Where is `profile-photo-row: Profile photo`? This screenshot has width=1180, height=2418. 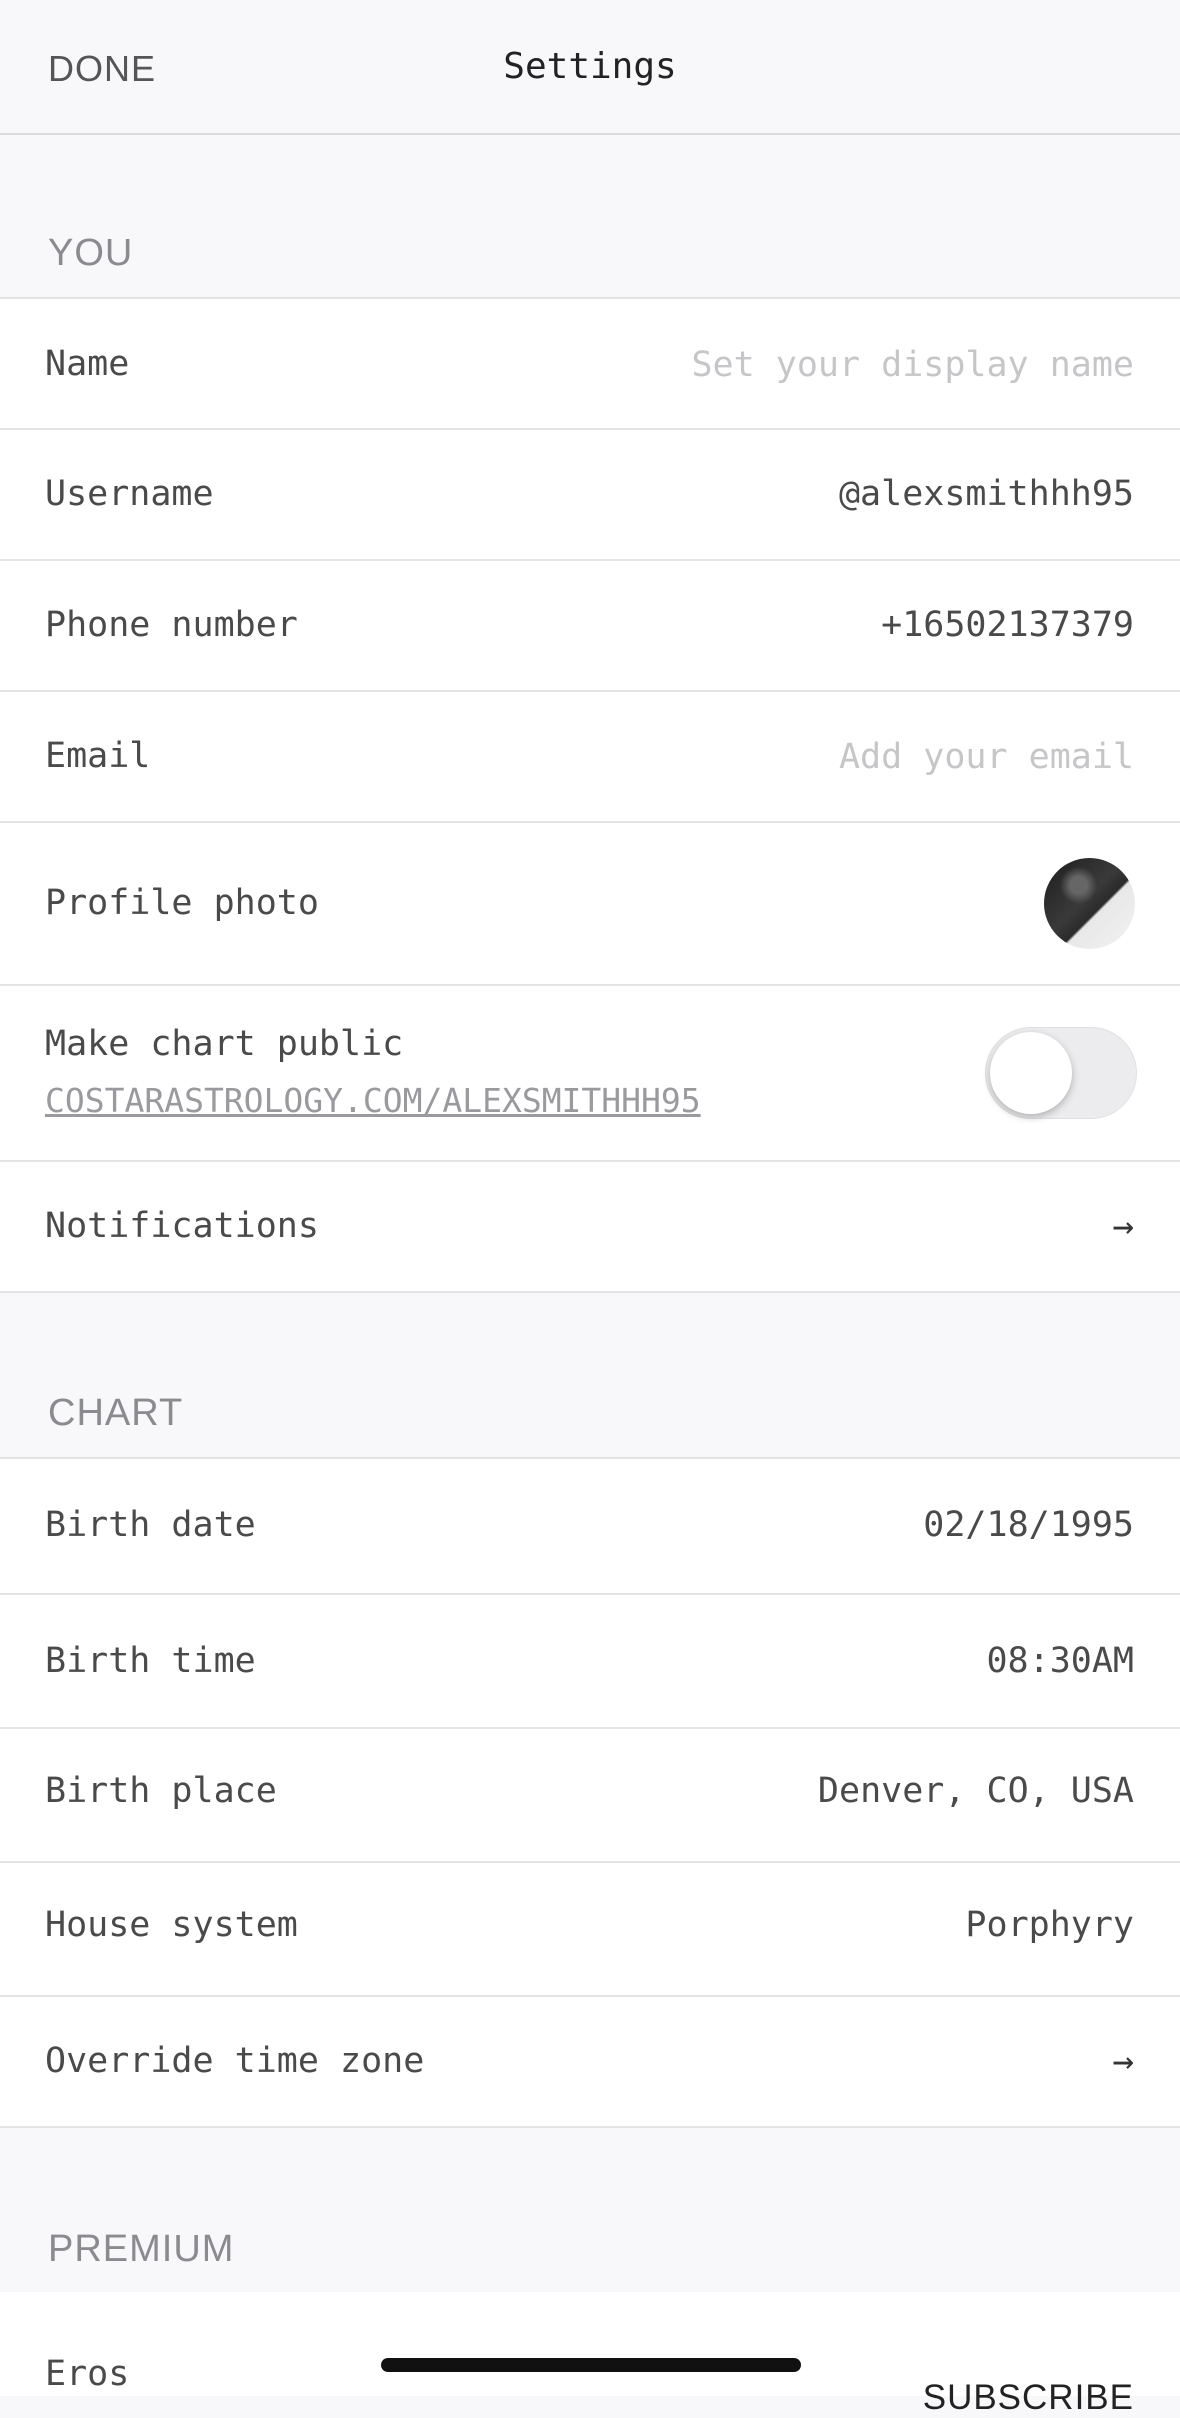
profile-photo-row: Profile photo is located at coordinates (590, 904).